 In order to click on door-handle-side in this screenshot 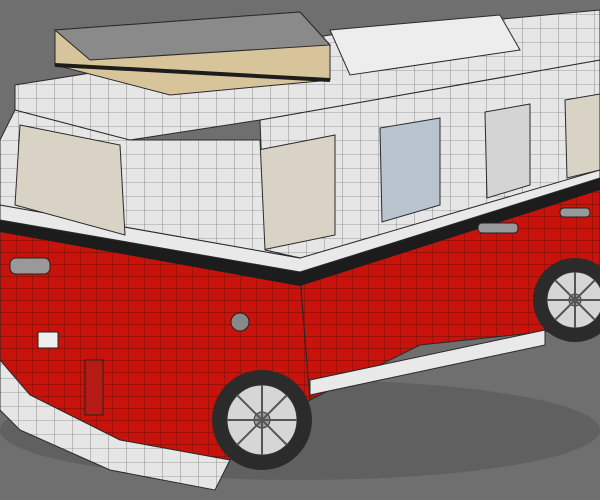, I will do `click(498, 228)`.